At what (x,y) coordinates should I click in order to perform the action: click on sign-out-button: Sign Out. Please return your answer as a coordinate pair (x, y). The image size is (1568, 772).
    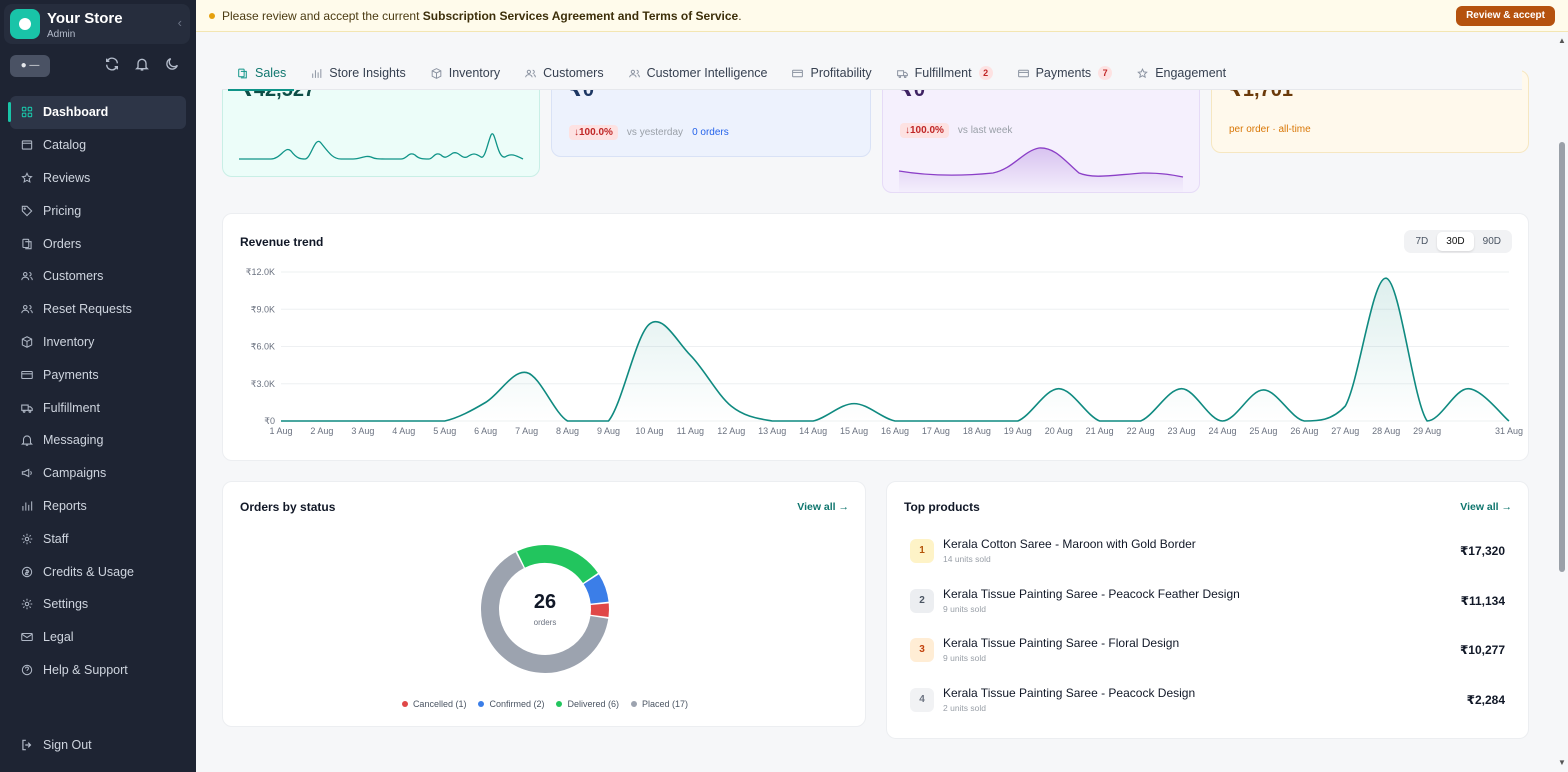
    Looking at the image, I should click on (56, 745).